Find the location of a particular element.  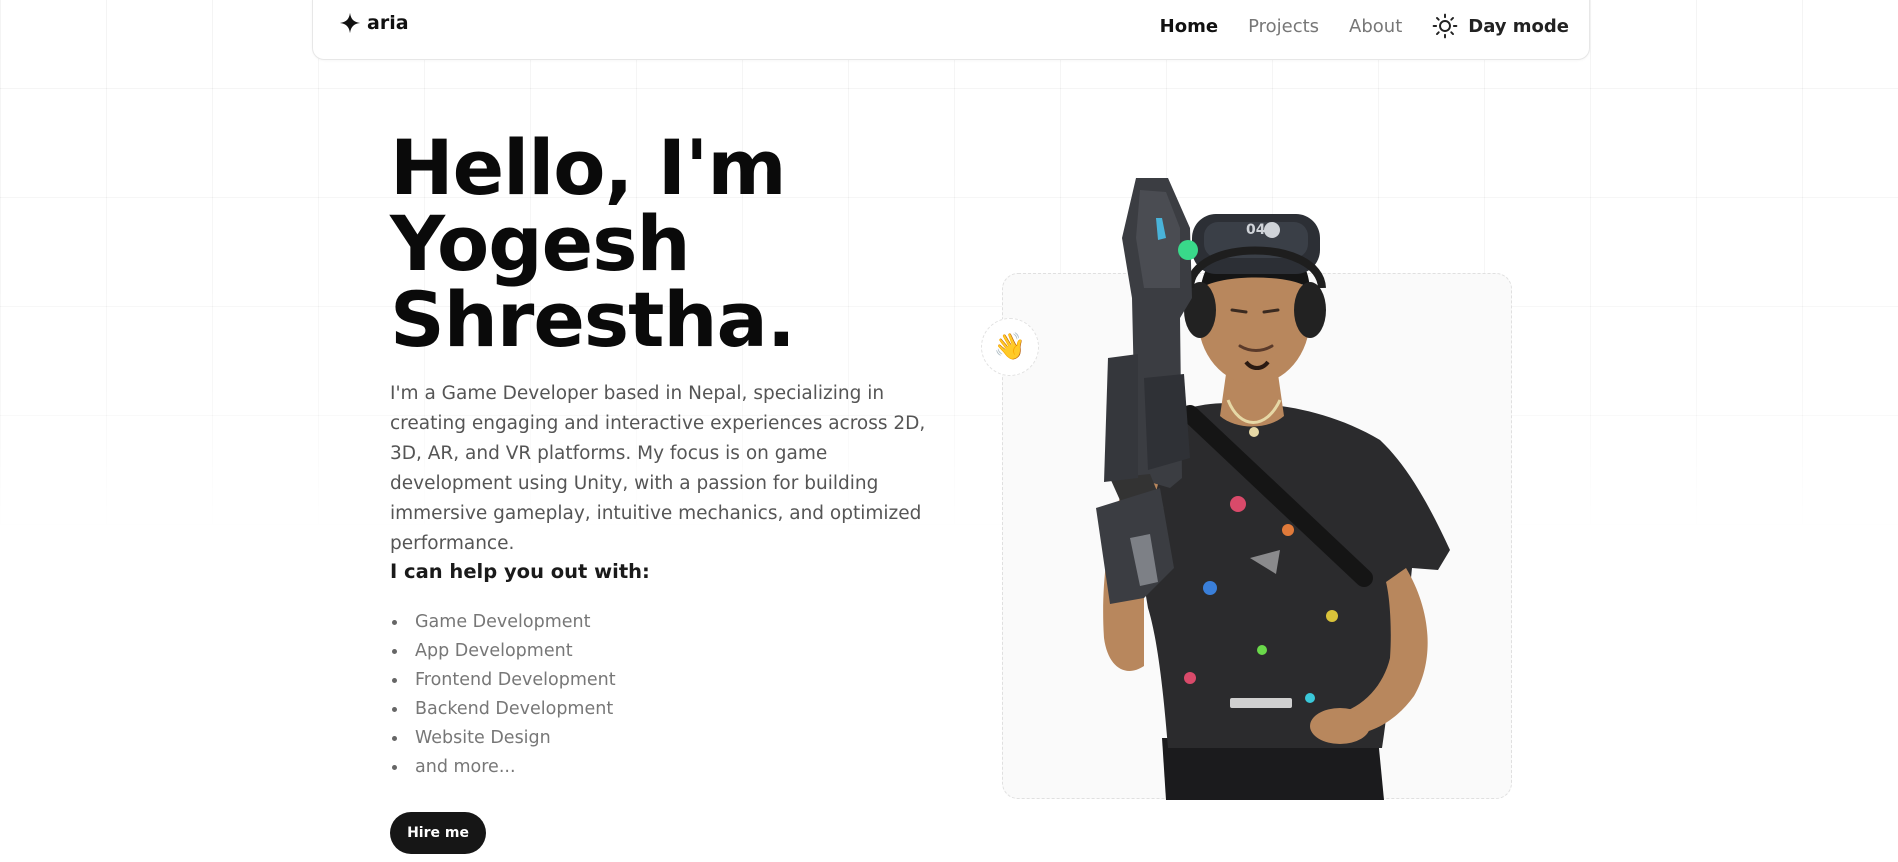

day-mode-toggle: Day mode is located at coordinates (1500, 26).